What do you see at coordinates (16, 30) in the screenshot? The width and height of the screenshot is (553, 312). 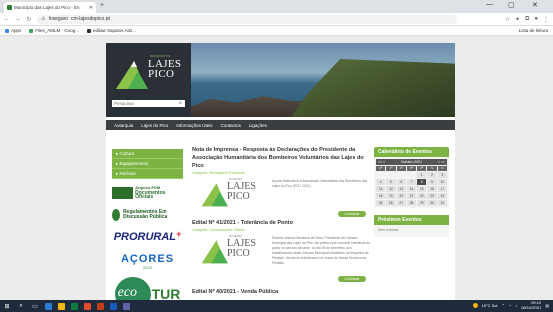 I see `bookmark-label: Apps` at bounding box center [16, 30].